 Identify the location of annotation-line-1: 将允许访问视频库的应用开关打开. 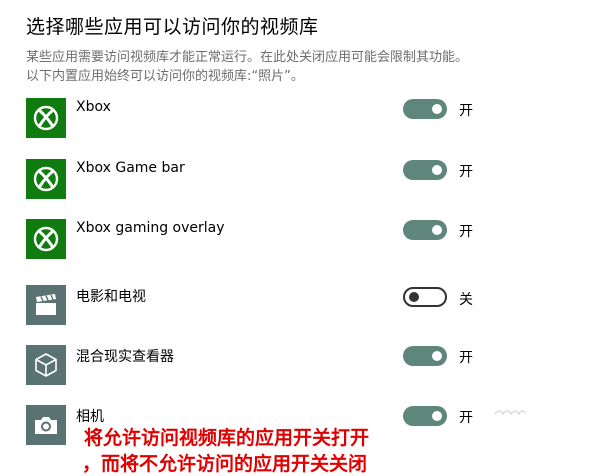
(227, 438).